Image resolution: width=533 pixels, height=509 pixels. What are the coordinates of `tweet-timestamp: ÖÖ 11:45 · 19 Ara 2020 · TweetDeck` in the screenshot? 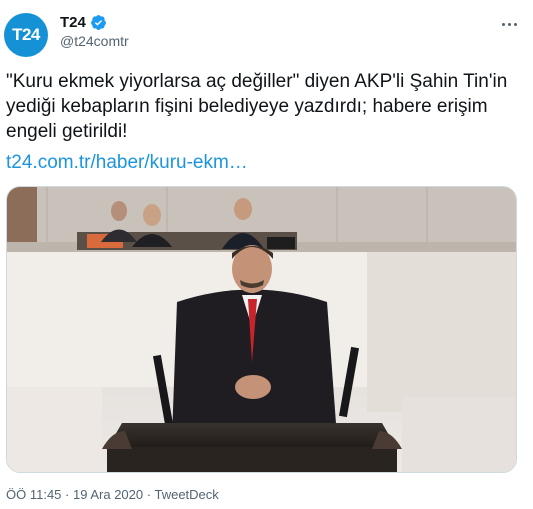 It's located at (112, 494).